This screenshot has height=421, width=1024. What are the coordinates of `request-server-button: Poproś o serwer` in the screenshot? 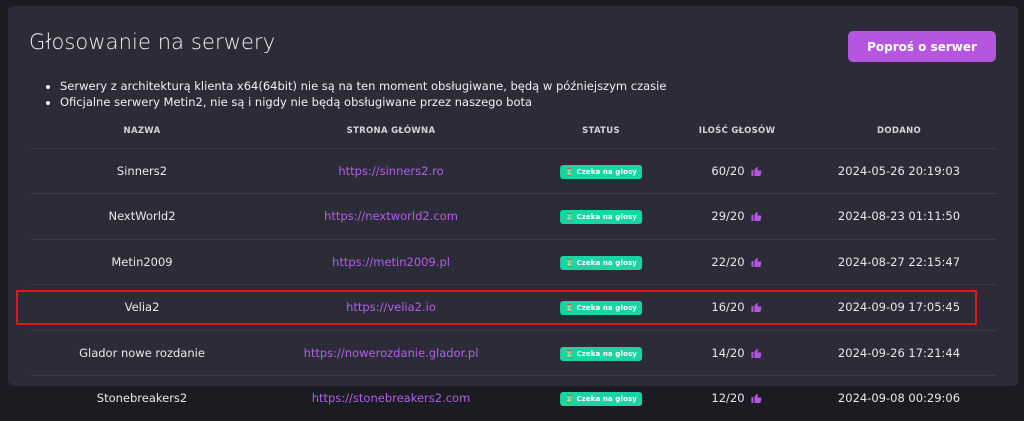 It's located at (922, 46).